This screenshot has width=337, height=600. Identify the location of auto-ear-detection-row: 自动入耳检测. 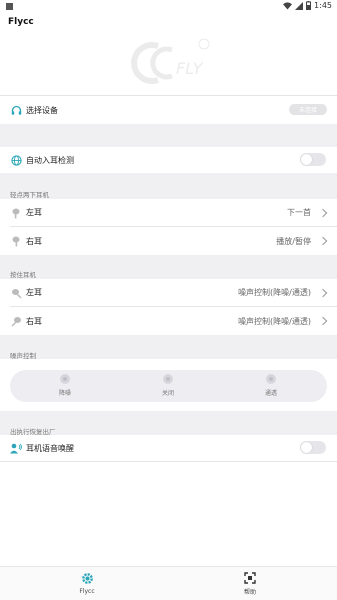
(168, 160).